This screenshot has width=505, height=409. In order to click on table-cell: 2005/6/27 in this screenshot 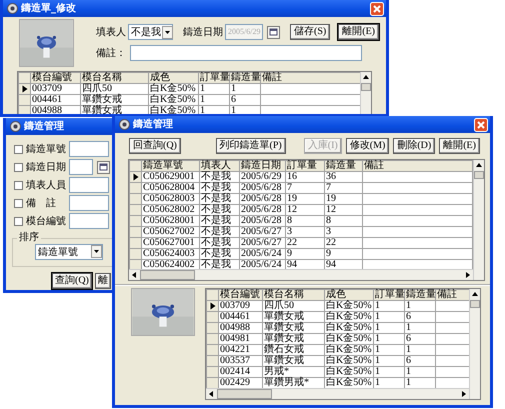, I will do `click(263, 243)`.